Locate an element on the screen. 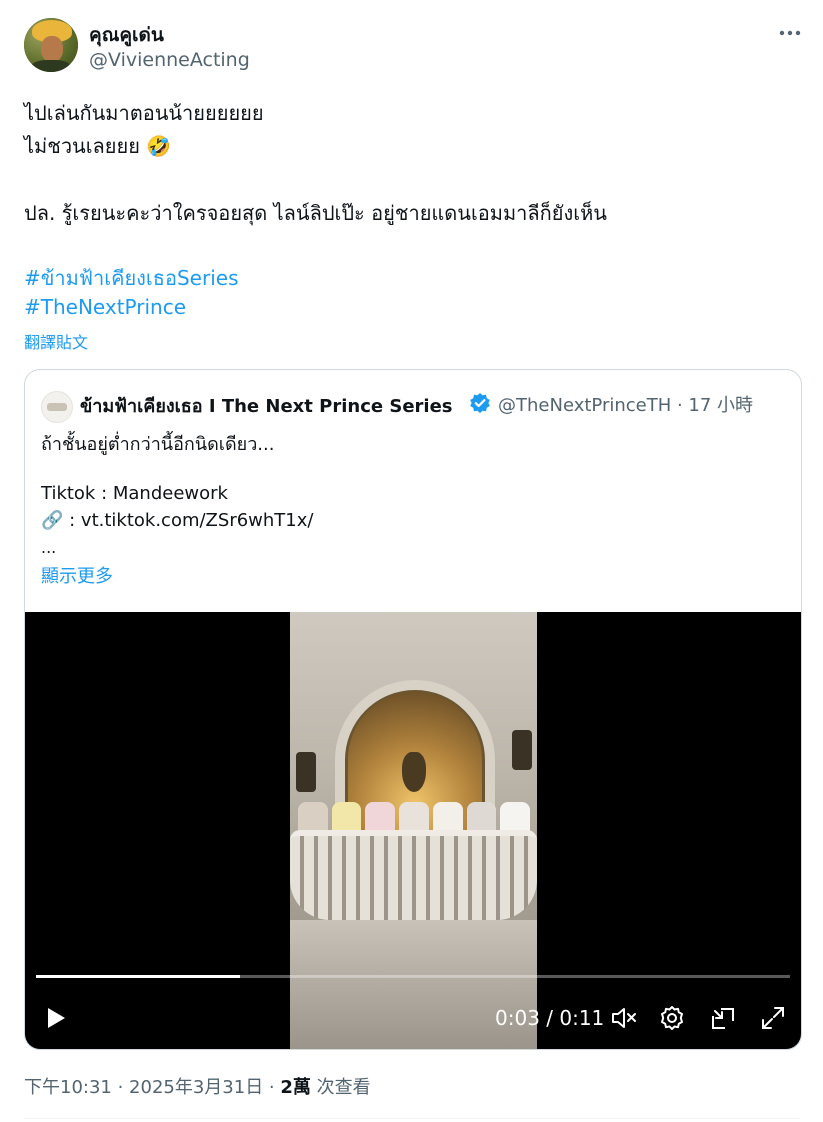  fullscreen-icon is located at coordinates (773, 1018).